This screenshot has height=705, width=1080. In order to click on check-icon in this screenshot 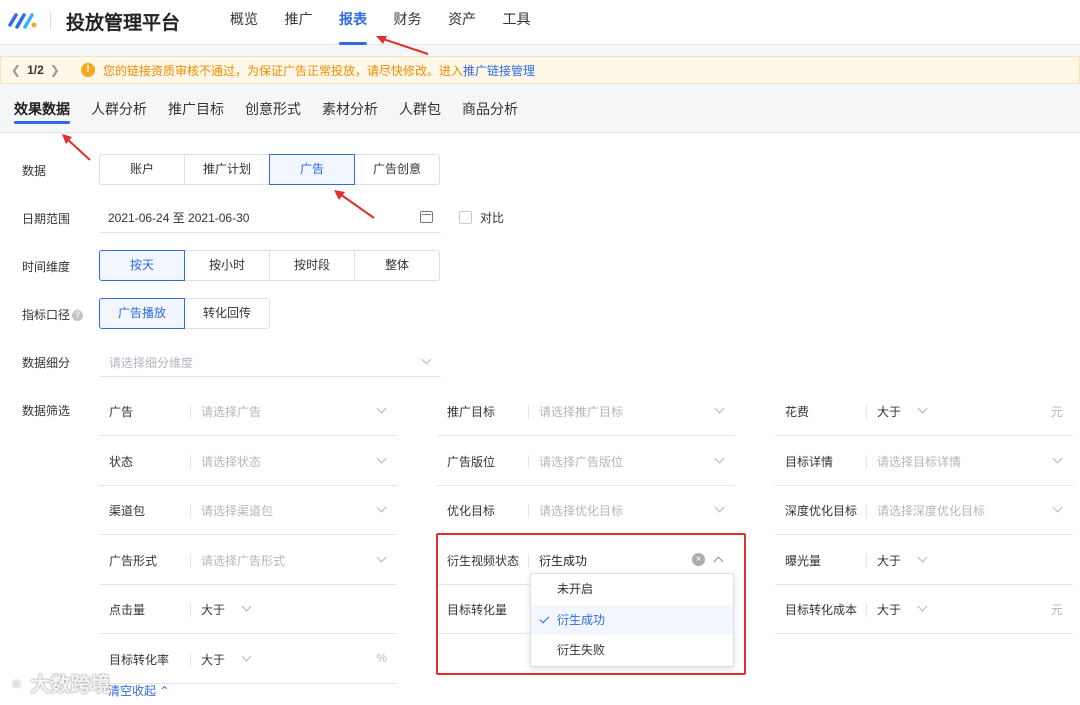, I will do `click(544, 618)`.